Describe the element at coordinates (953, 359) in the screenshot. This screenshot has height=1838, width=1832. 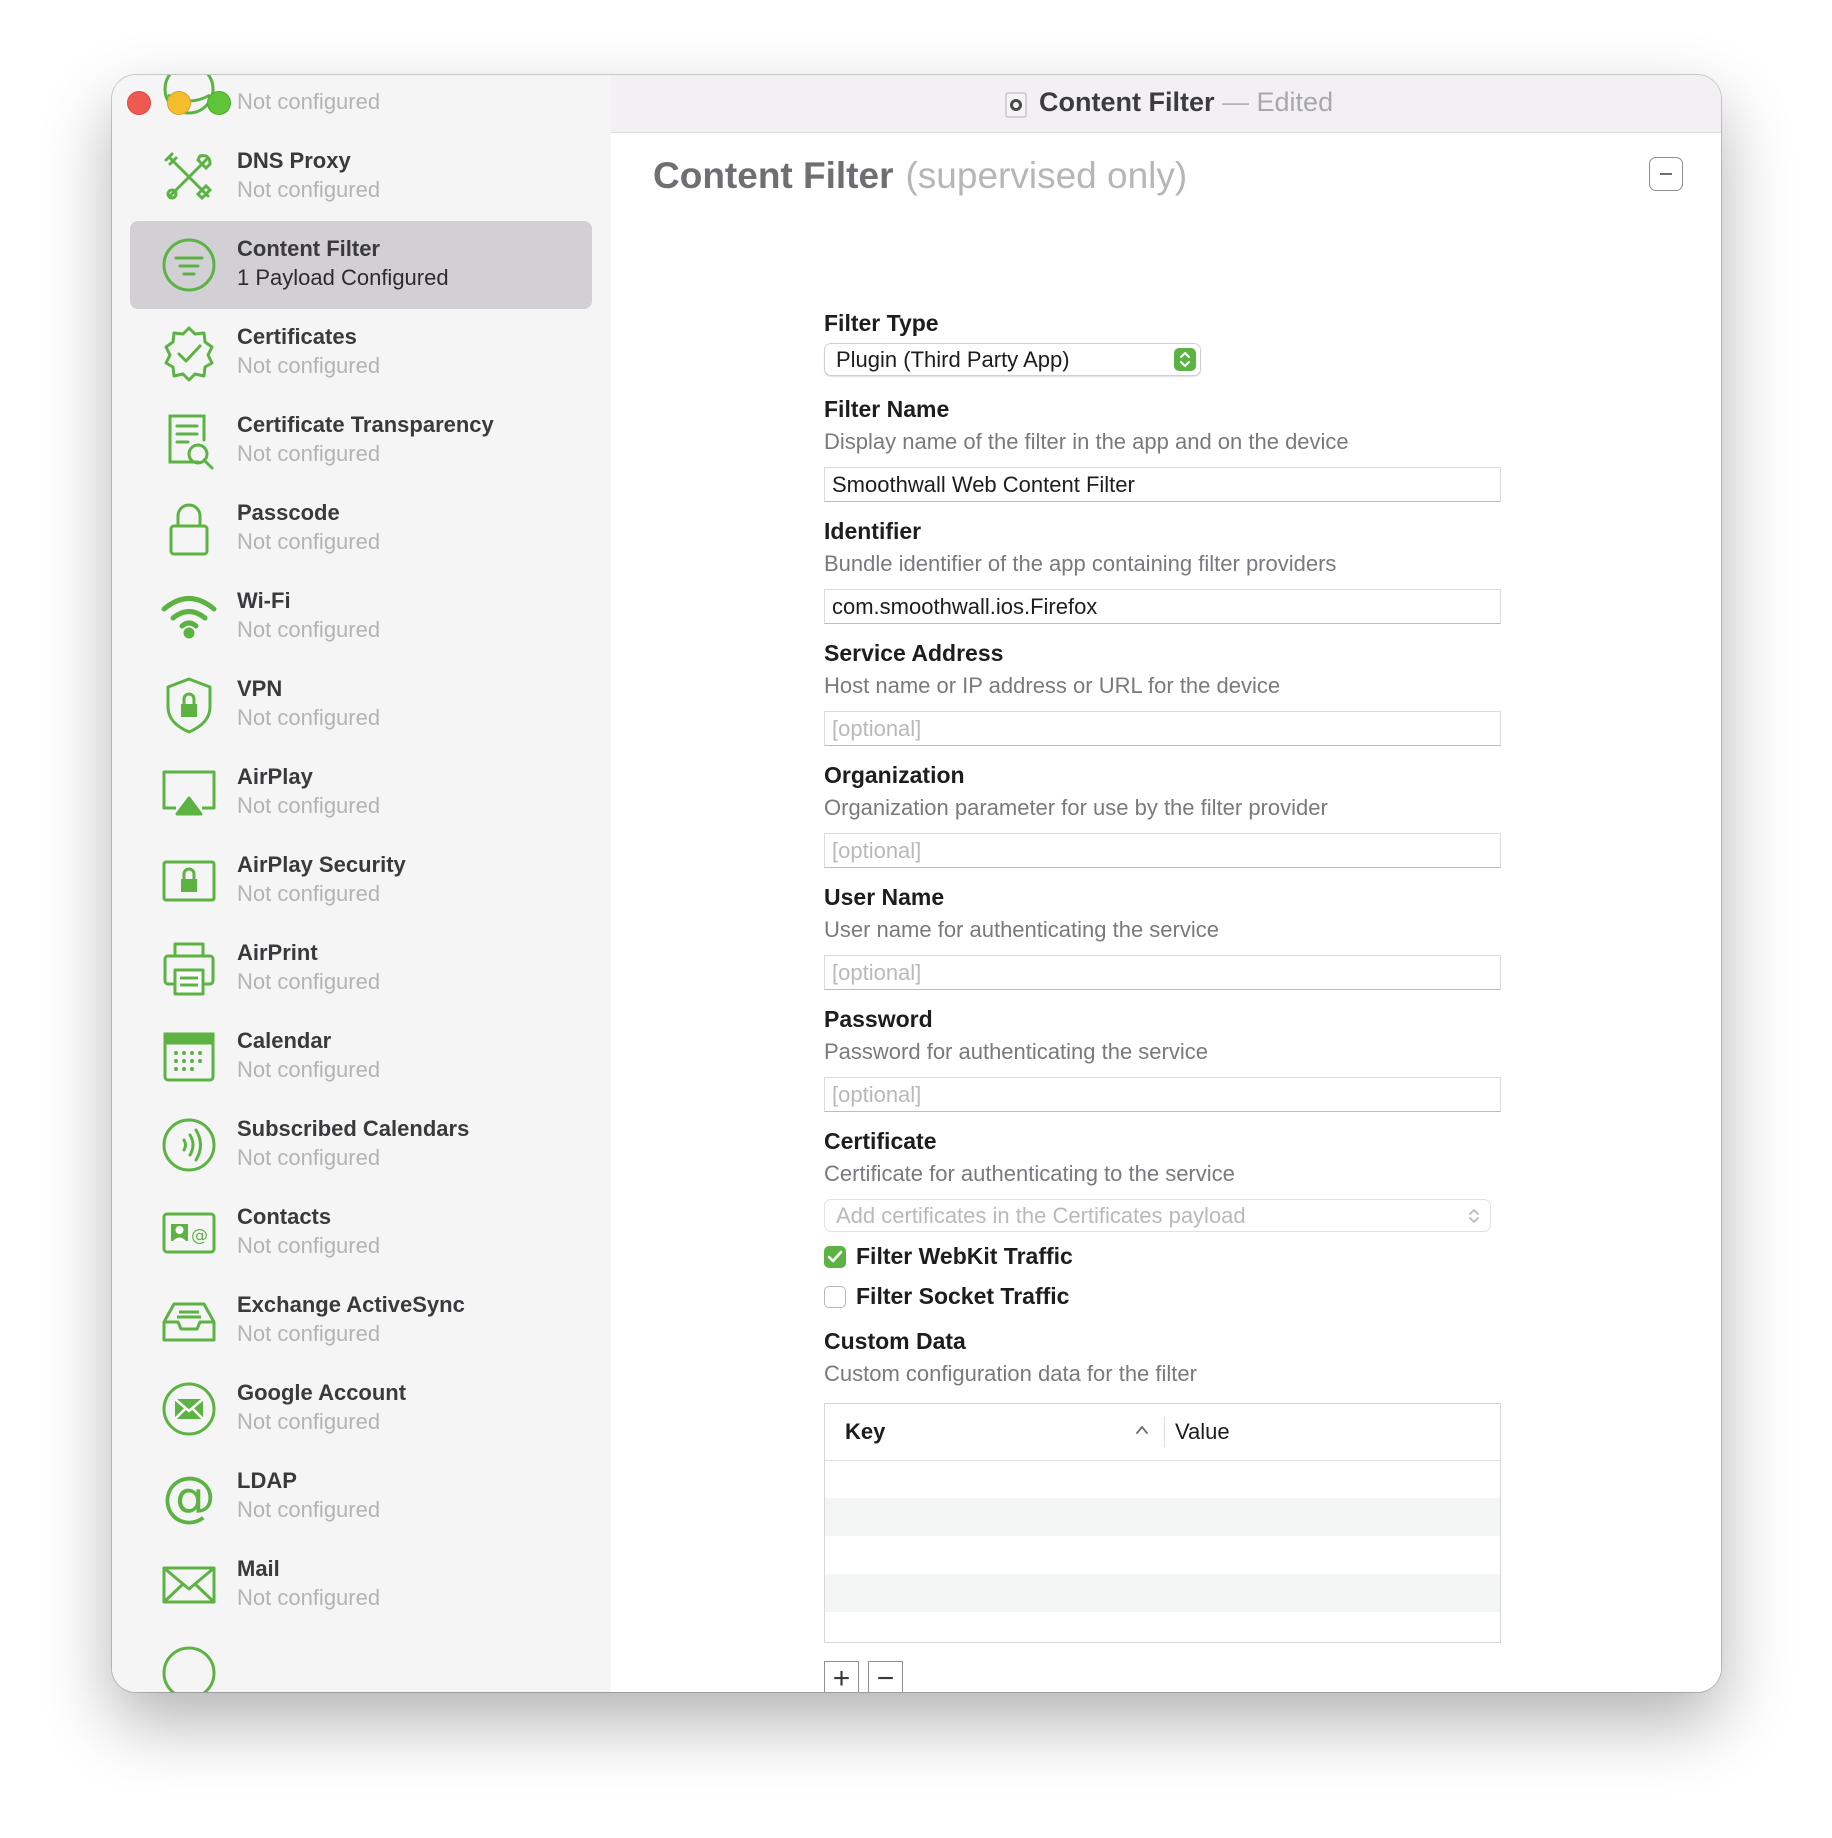
I see `filter-type-value: Plugin (Third Party App)` at that location.